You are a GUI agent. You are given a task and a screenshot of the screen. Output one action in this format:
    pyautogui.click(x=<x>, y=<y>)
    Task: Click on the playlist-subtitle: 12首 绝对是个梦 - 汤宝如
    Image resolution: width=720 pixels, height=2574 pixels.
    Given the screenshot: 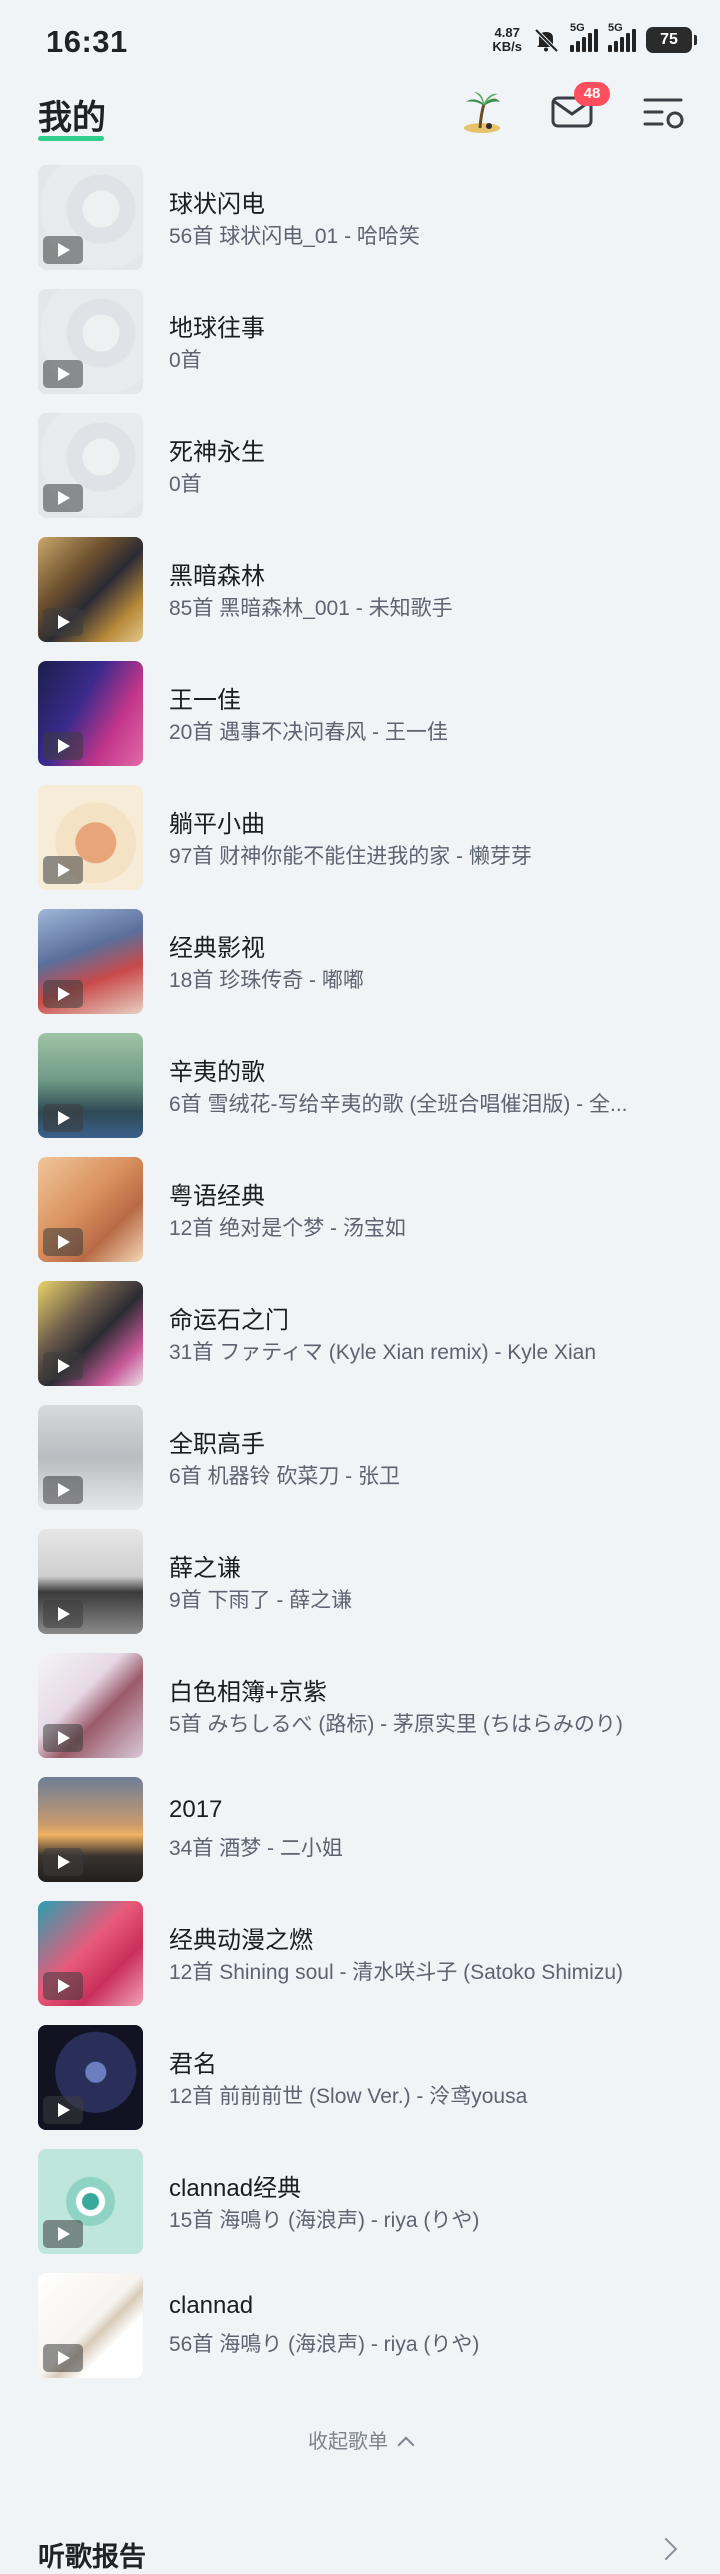 What is the action you would take?
    pyautogui.click(x=287, y=1228)
    